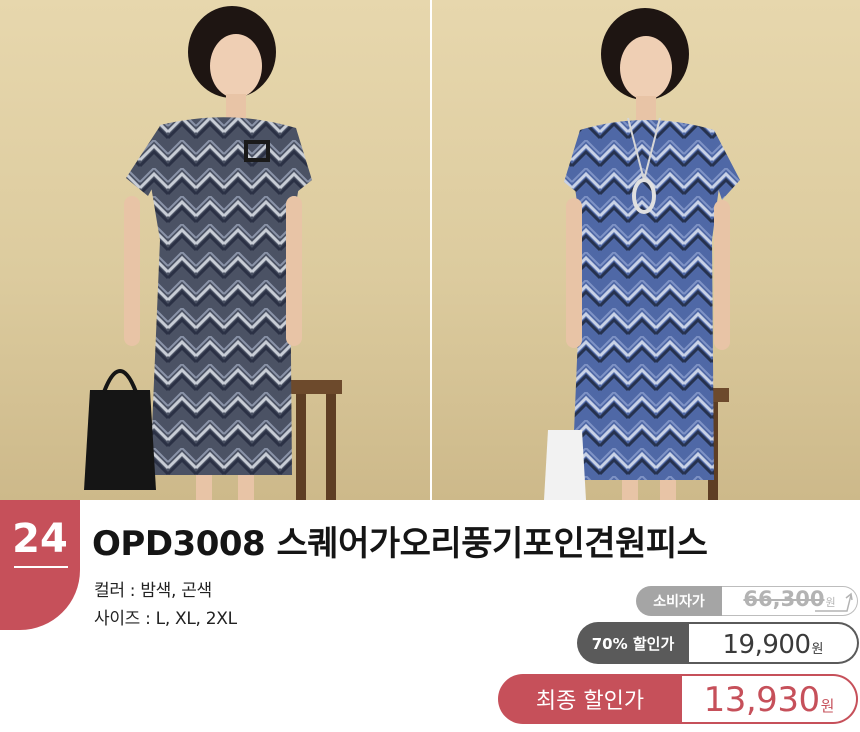 This screenshot has height=732, width=860. I want to click on final-price-row: 최종 할인가 13,930 원, so click(678, 699).